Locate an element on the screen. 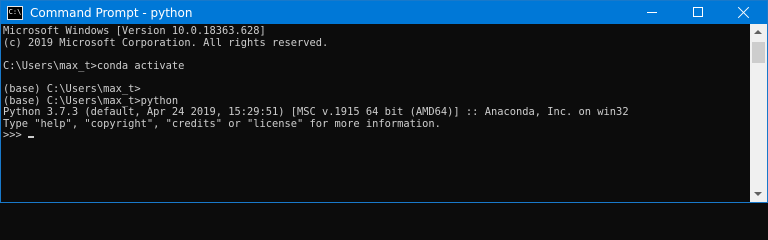 The image size is (768, 240). close-icon is located at coordinates (744, 13).